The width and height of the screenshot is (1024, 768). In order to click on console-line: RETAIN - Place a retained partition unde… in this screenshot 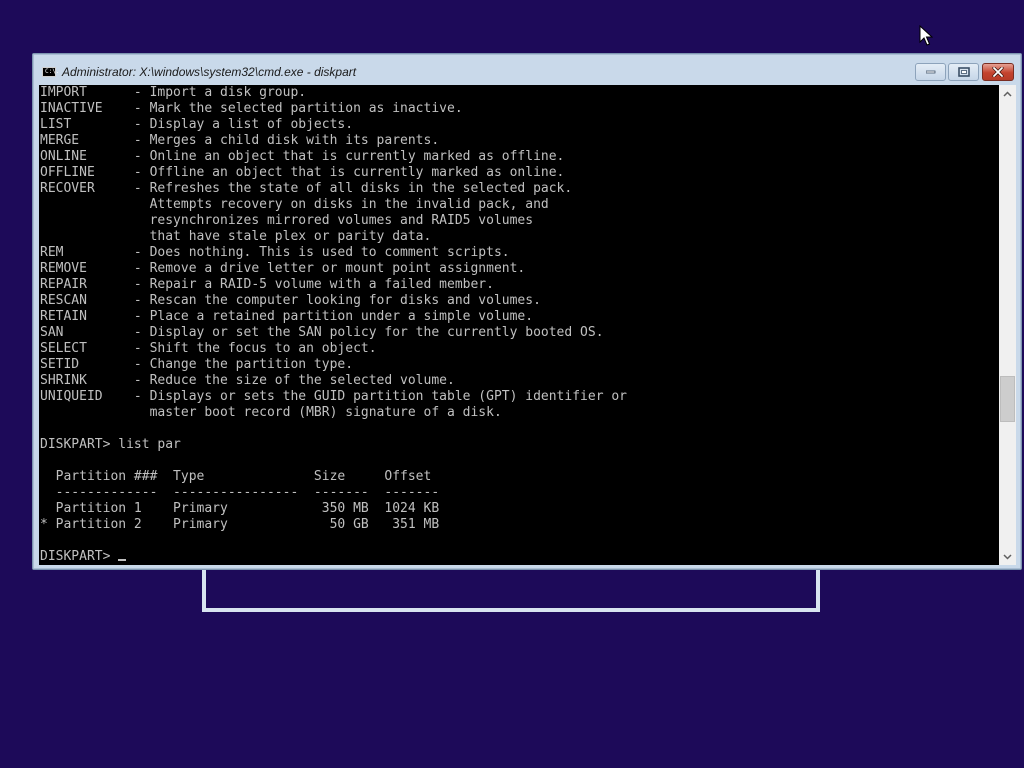, I will do `click(287, 316)`.